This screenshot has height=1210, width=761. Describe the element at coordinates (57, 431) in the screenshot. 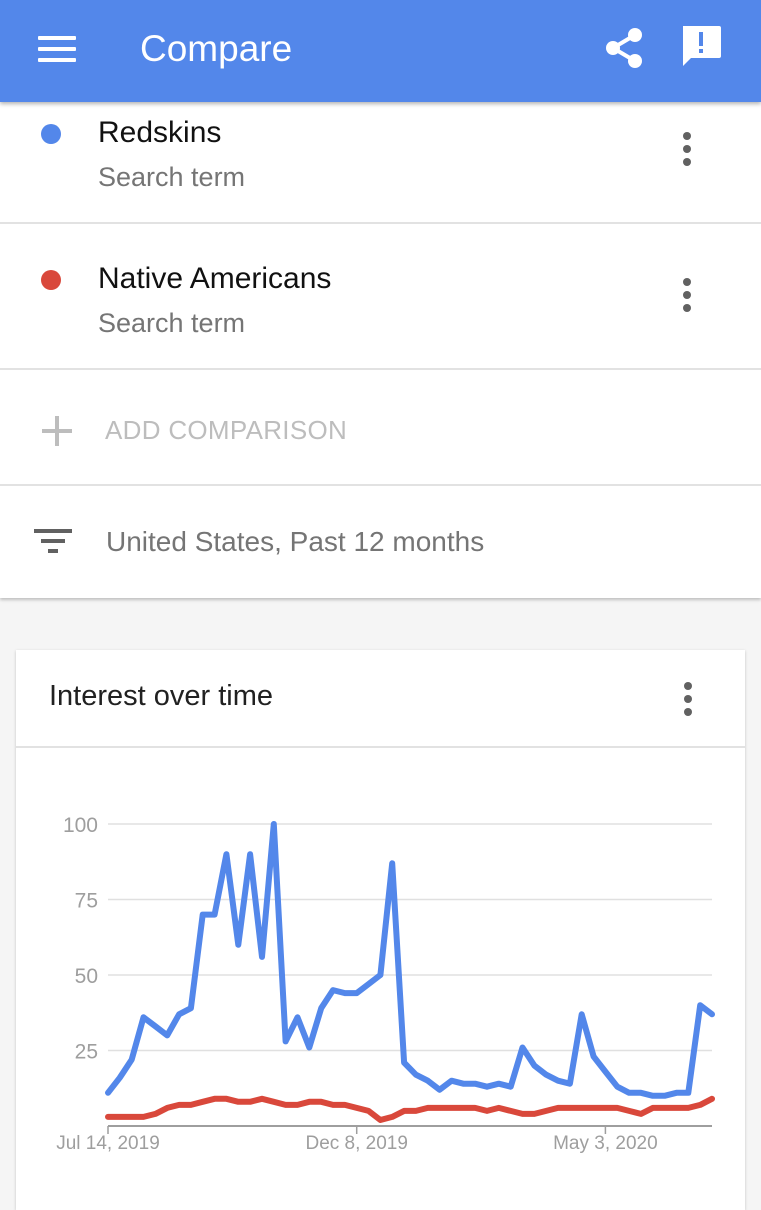

I see `plus-icon` at that location.